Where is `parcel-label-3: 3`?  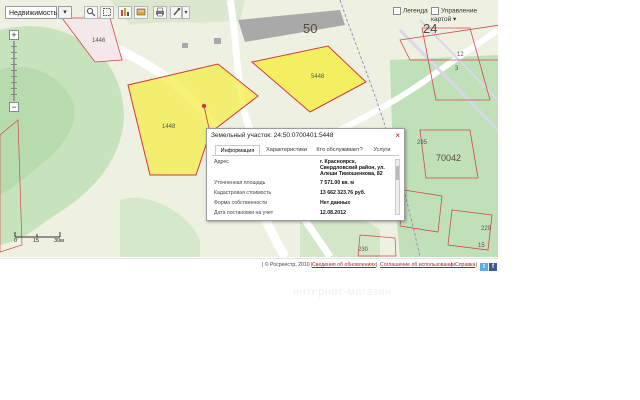
parcel-label-3: 3 is located at coordinates (457, 69).